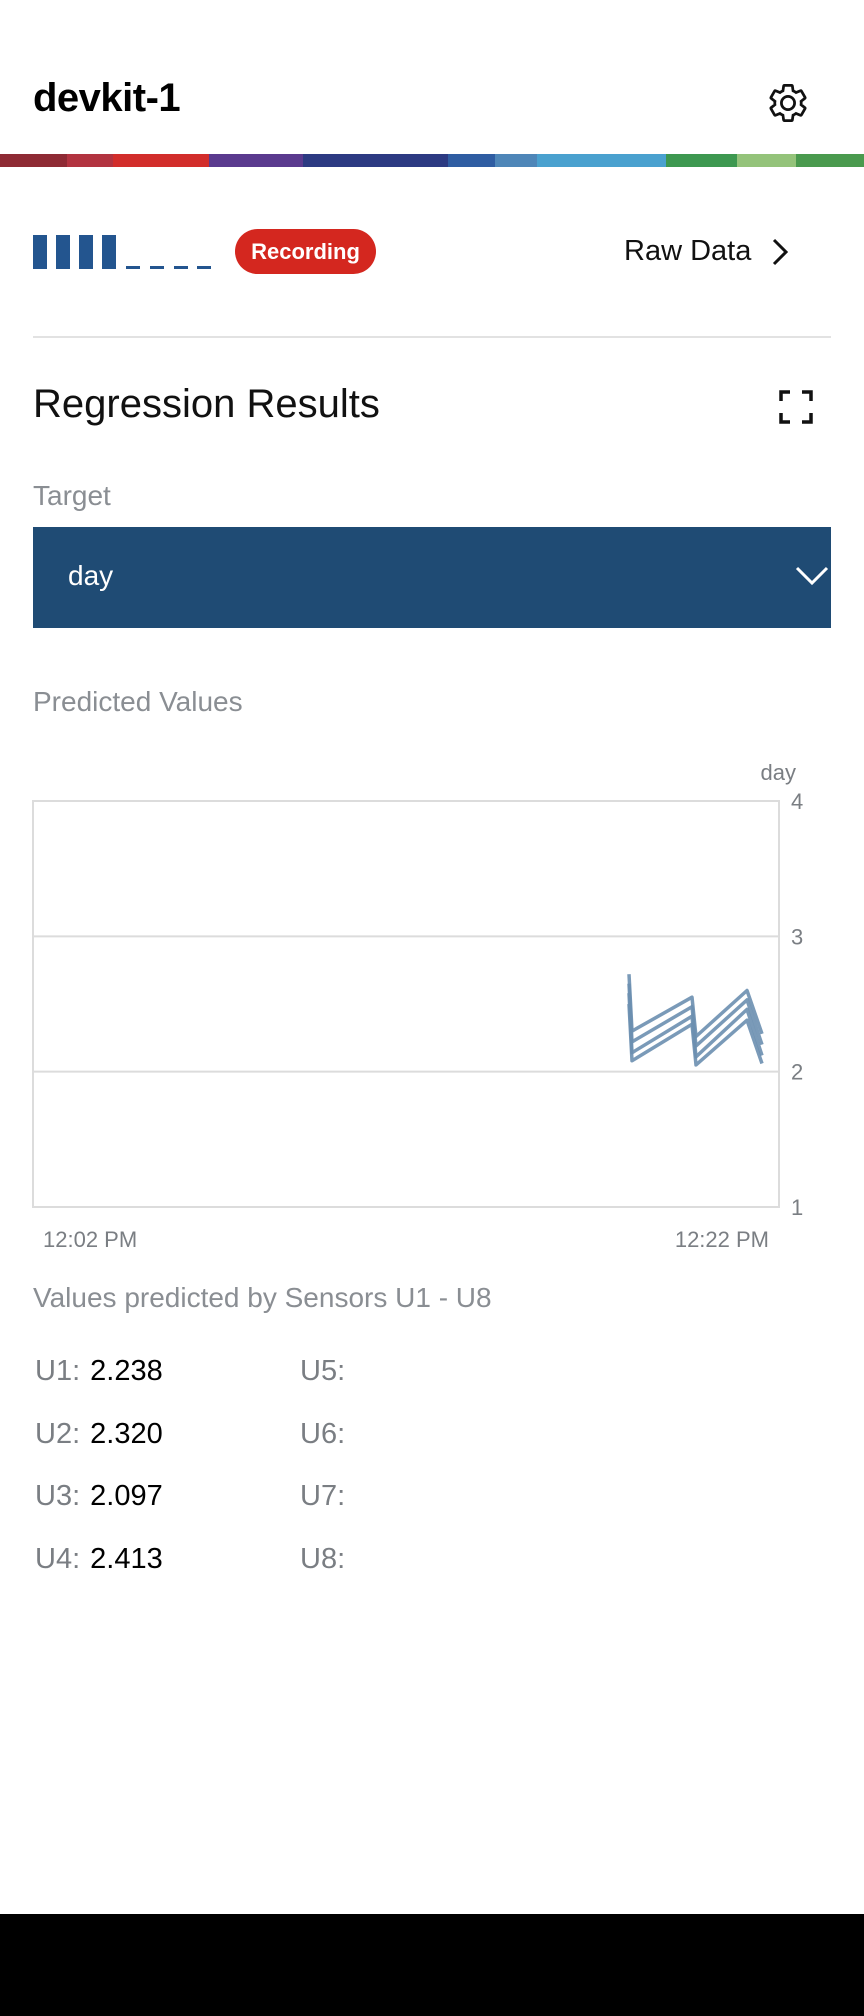 Image resolution: width=864 pixels, height=2016 pixels. What do you see at coordinates (126, 1559) in the screenshot?
I see `sensor-value: 2.413` at bounding box center [126, 1559].